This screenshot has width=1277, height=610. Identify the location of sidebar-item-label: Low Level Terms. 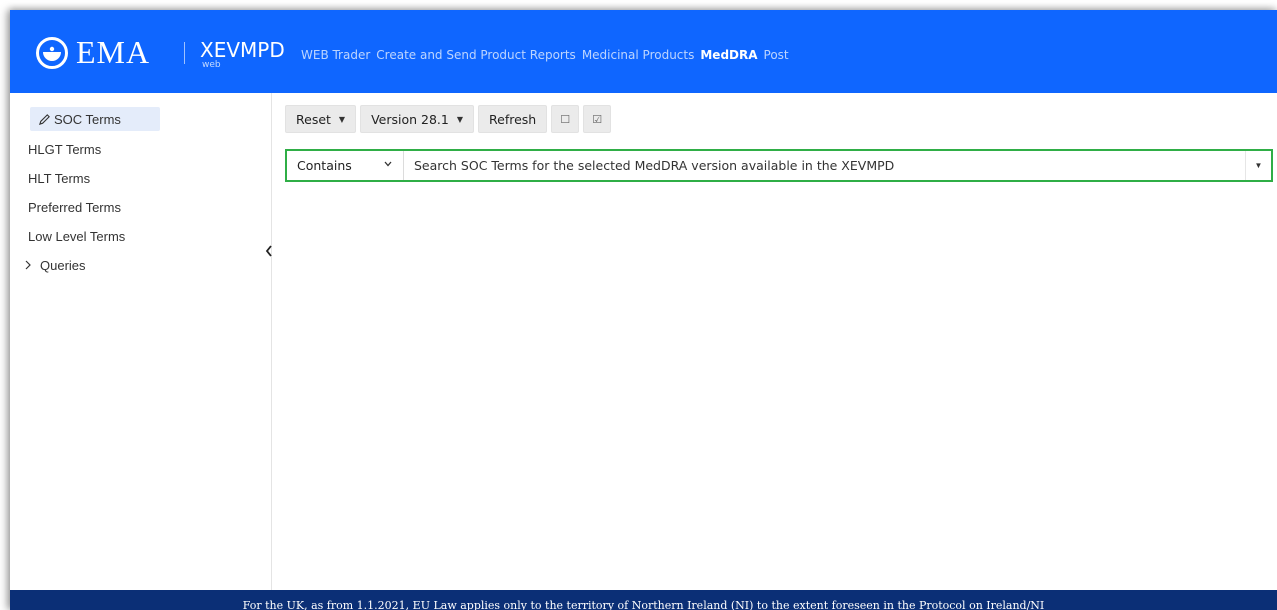
(77, 236).